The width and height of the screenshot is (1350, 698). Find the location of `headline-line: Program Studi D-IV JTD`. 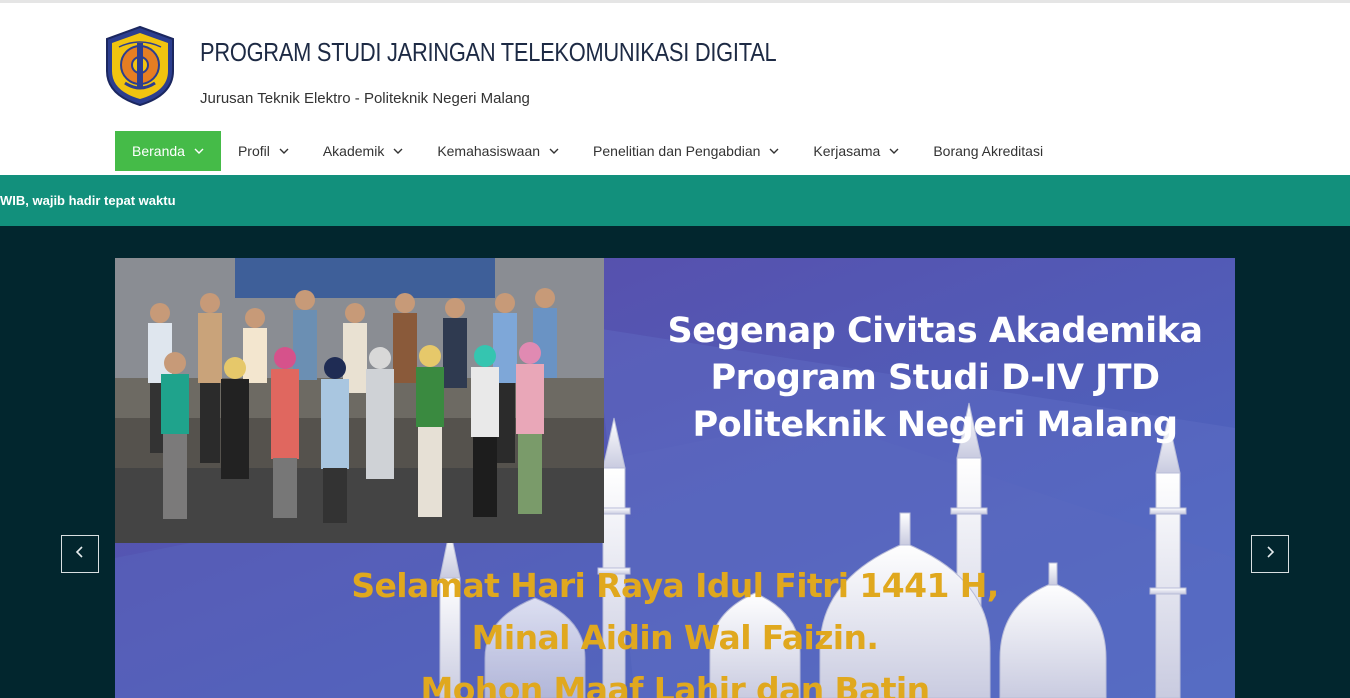

headline-line: Program Studi D-IV JTD is located at coordinates (935, 378).